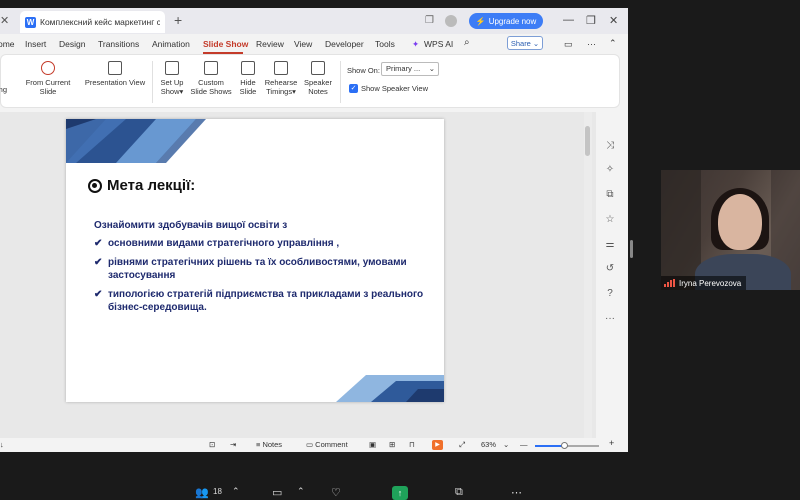  I want to click on zoom-slider-handle, so click(564, 445).